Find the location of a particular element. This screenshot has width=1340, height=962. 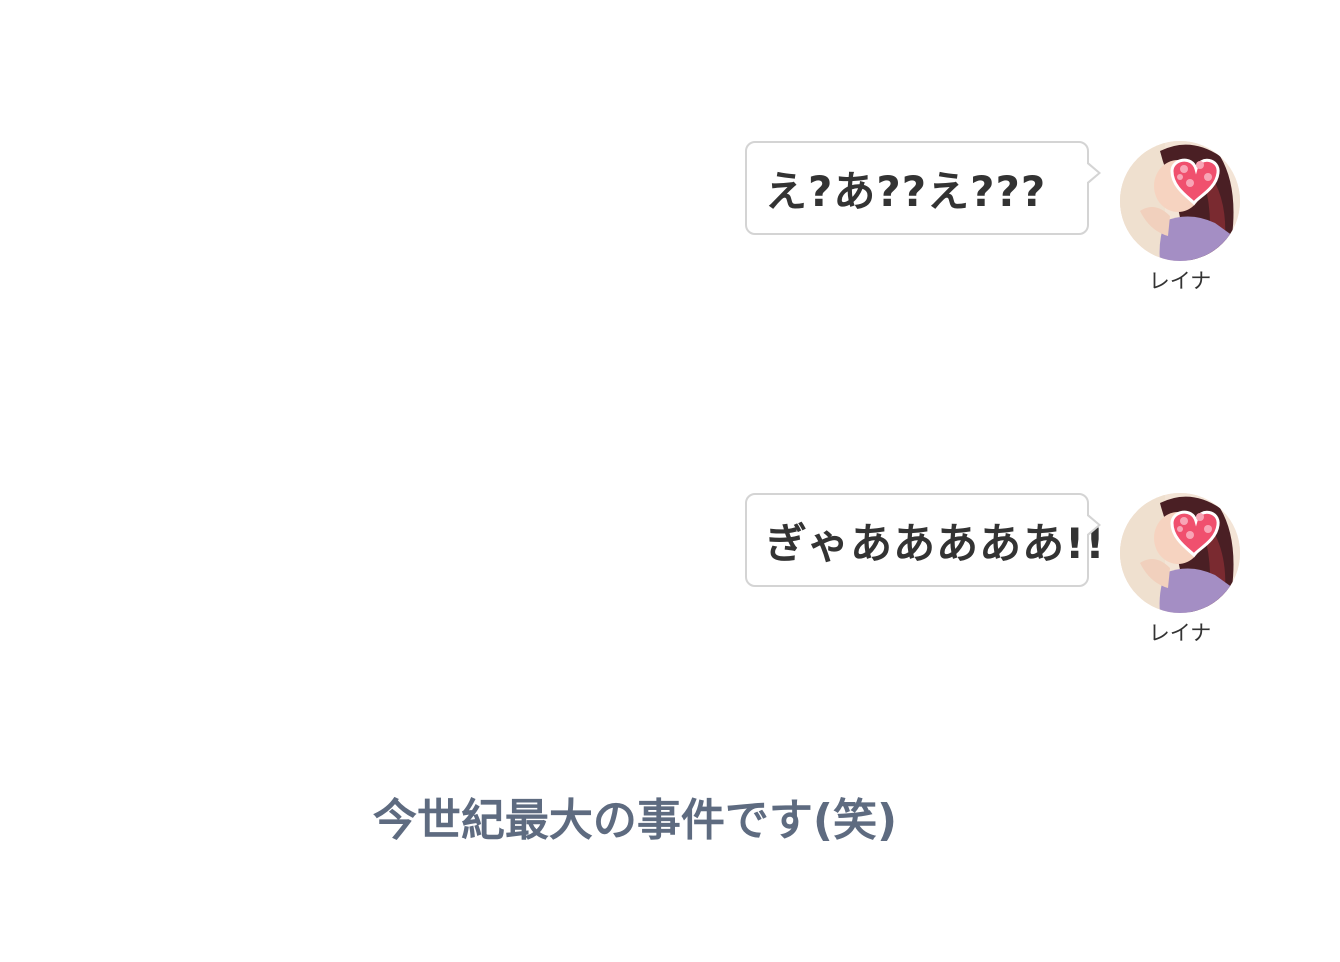

speech-bubble: え?あ??え??? is located at coordinates (923, 188).